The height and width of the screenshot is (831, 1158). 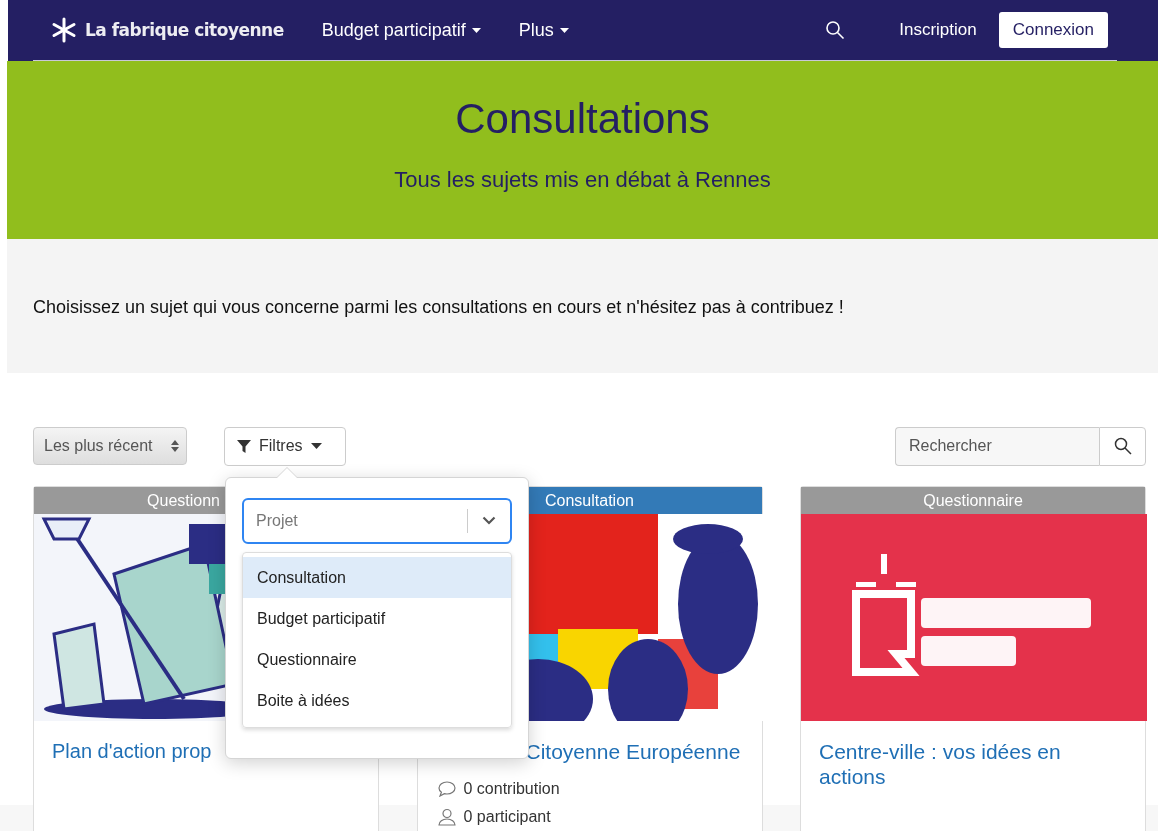 I want to click on signup-link: Inscription, so click(x=938, y=30).